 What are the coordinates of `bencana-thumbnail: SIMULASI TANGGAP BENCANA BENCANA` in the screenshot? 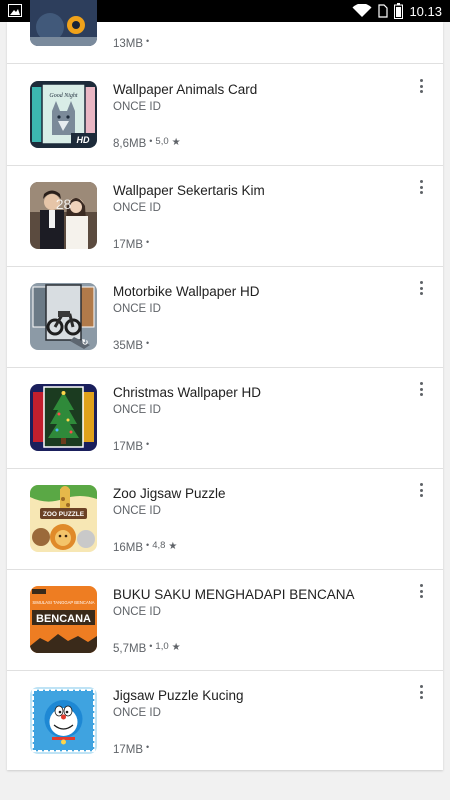 It's located at (63, 619).